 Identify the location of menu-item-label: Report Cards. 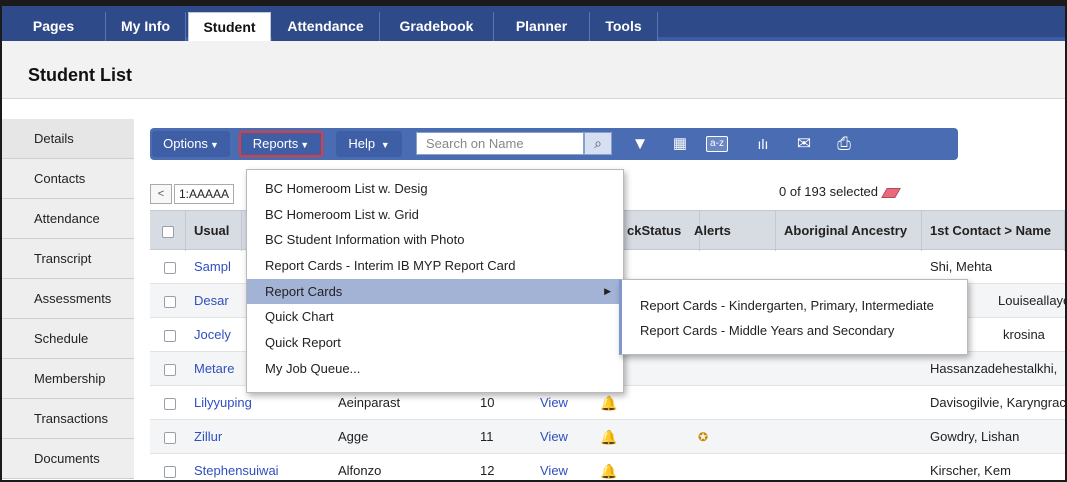
(304, 291).